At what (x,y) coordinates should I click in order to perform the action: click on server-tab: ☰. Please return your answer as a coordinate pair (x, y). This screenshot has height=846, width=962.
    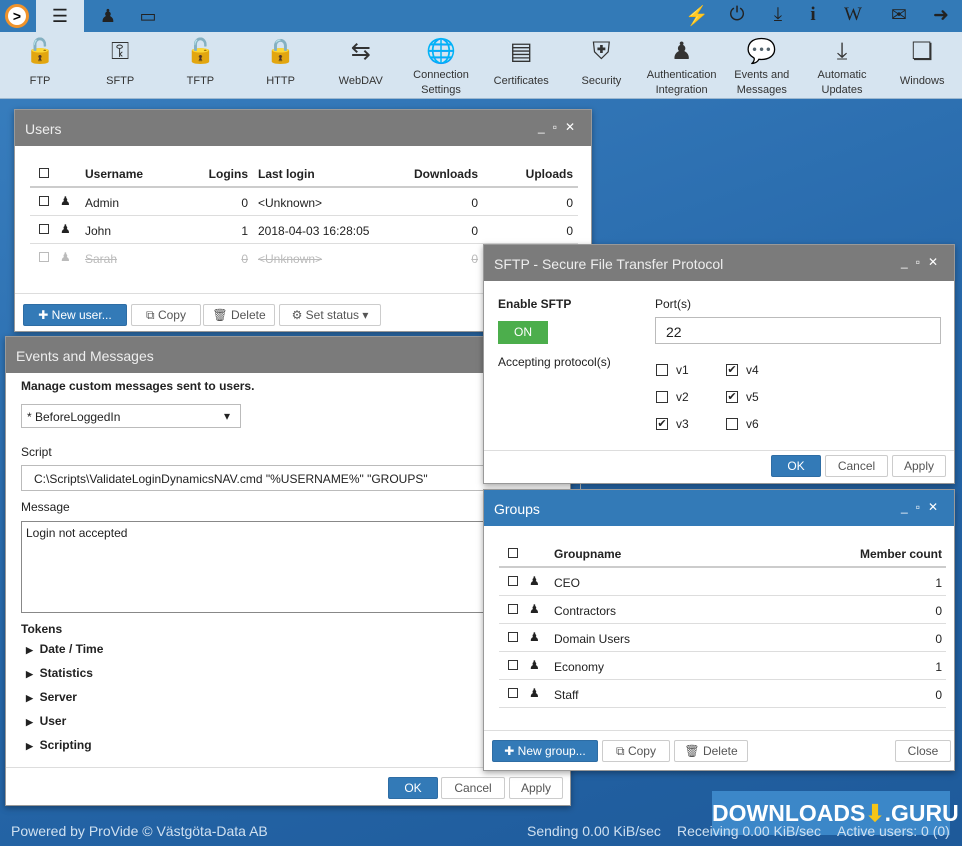
    Looking at the image, I should click on (60, 16).